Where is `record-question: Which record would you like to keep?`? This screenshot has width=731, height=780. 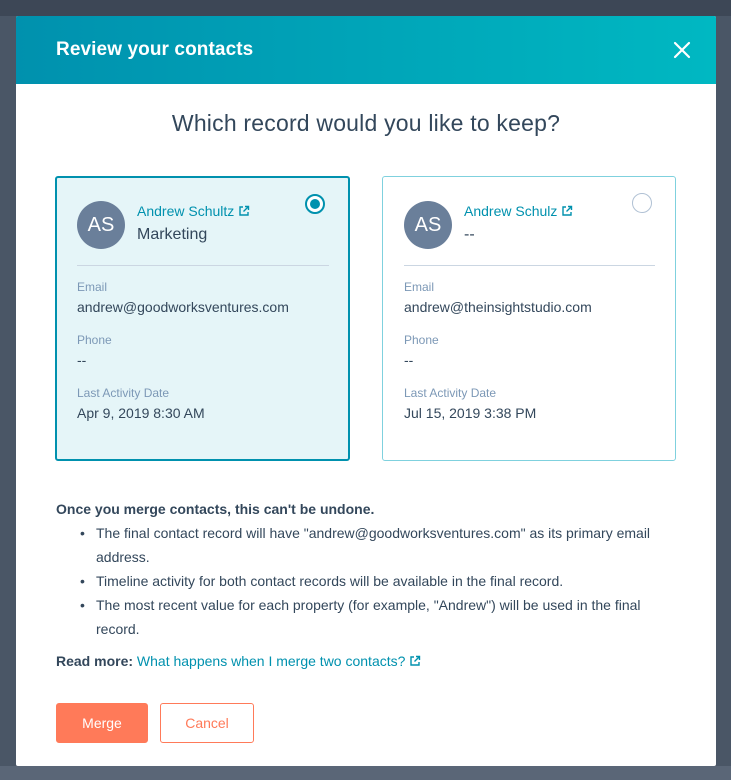 record-question: Which record would you like to keep? is located at coordinates (366, 123).